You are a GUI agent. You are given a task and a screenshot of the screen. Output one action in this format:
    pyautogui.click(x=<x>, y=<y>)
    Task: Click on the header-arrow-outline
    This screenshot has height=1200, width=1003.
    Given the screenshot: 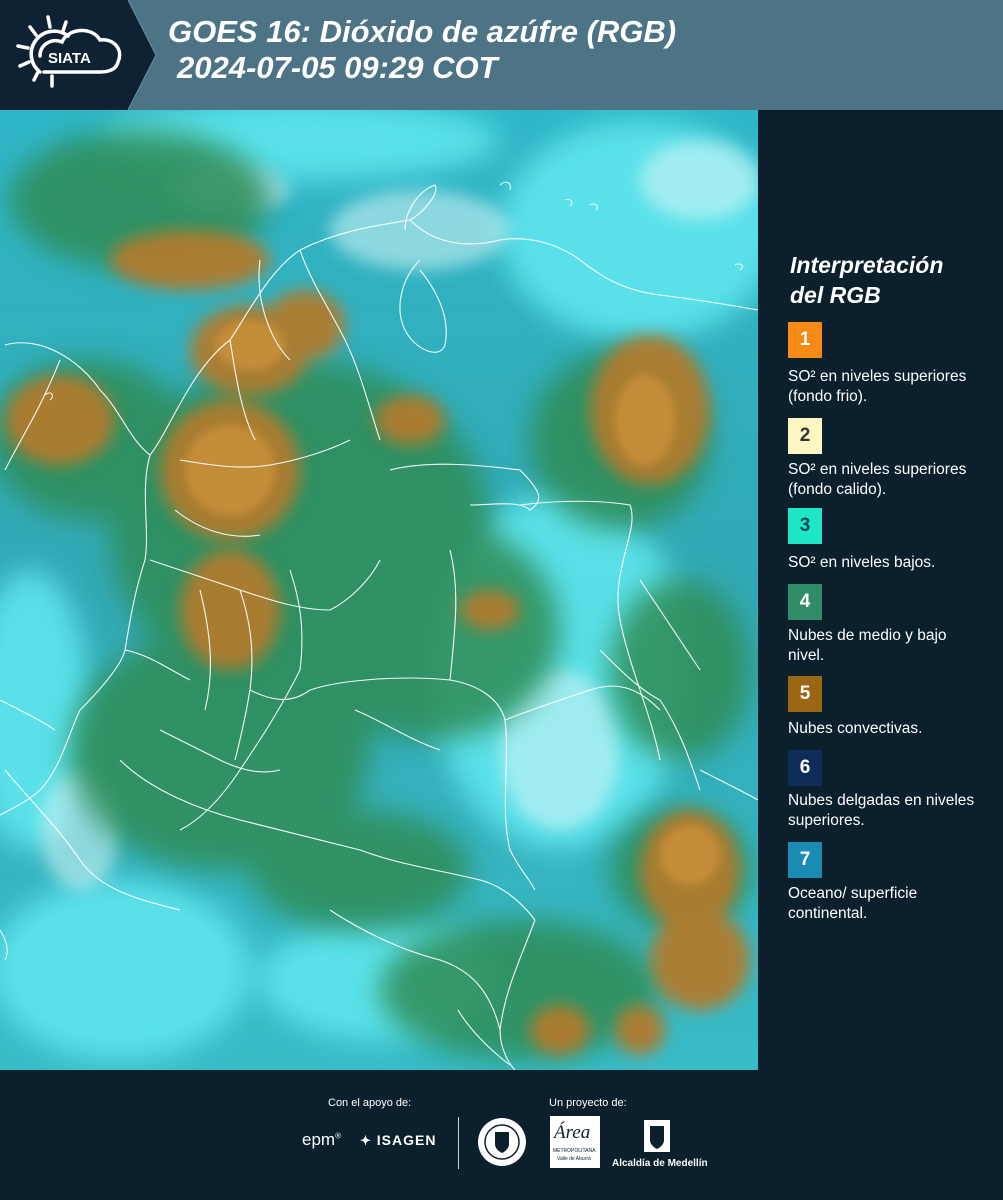 What is the action you would take?
    pyautogui.click(x=142, y=55)
    